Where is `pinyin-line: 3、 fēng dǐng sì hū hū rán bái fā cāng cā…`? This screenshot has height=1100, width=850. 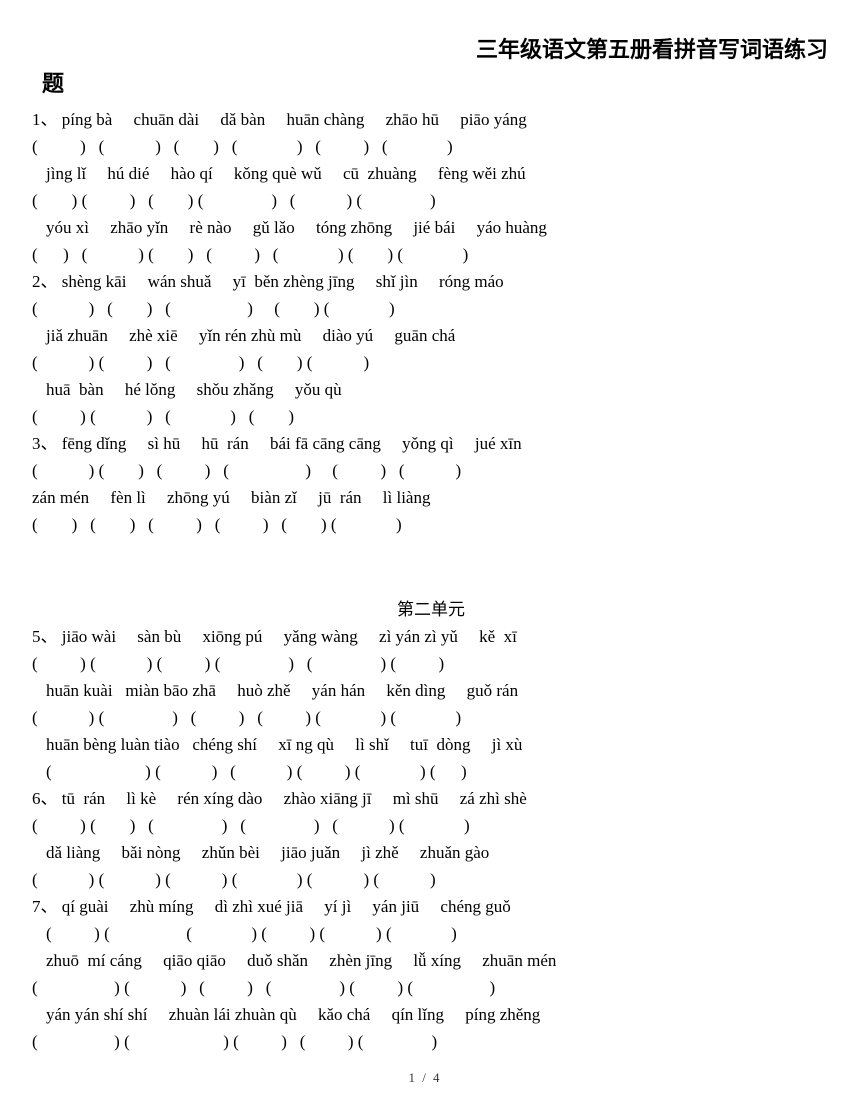 pinyin-line: 3、 fēng dǐng sì hū hū rán bái fā cāng cā… is located at coordinates (277, 443).